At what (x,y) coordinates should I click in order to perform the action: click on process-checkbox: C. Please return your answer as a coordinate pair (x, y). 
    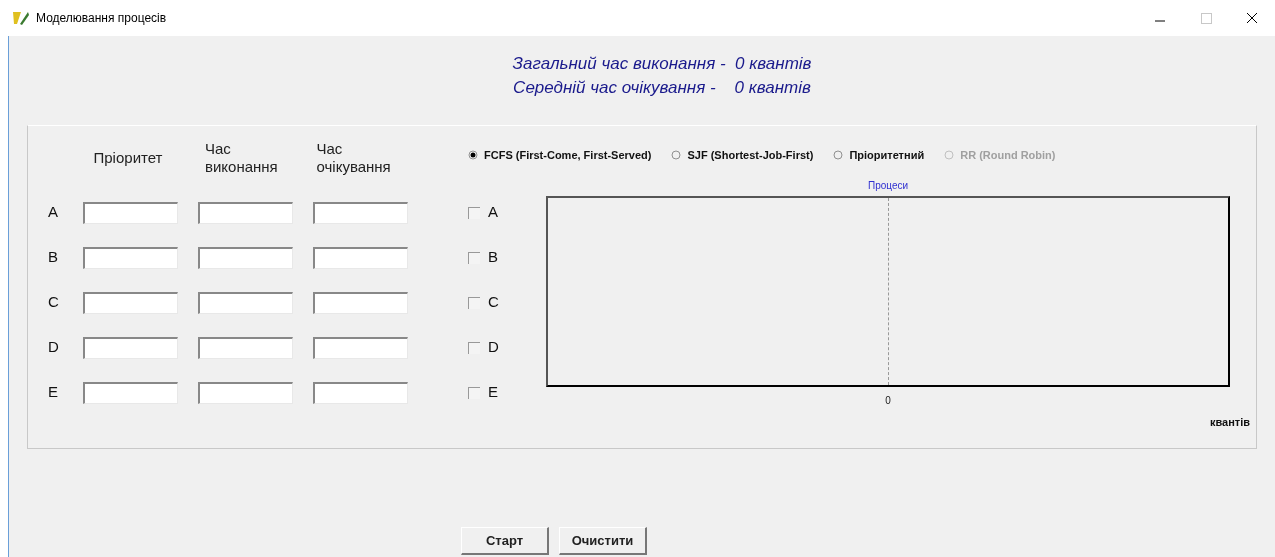
    Looking at the image, I should click on (507, 302).